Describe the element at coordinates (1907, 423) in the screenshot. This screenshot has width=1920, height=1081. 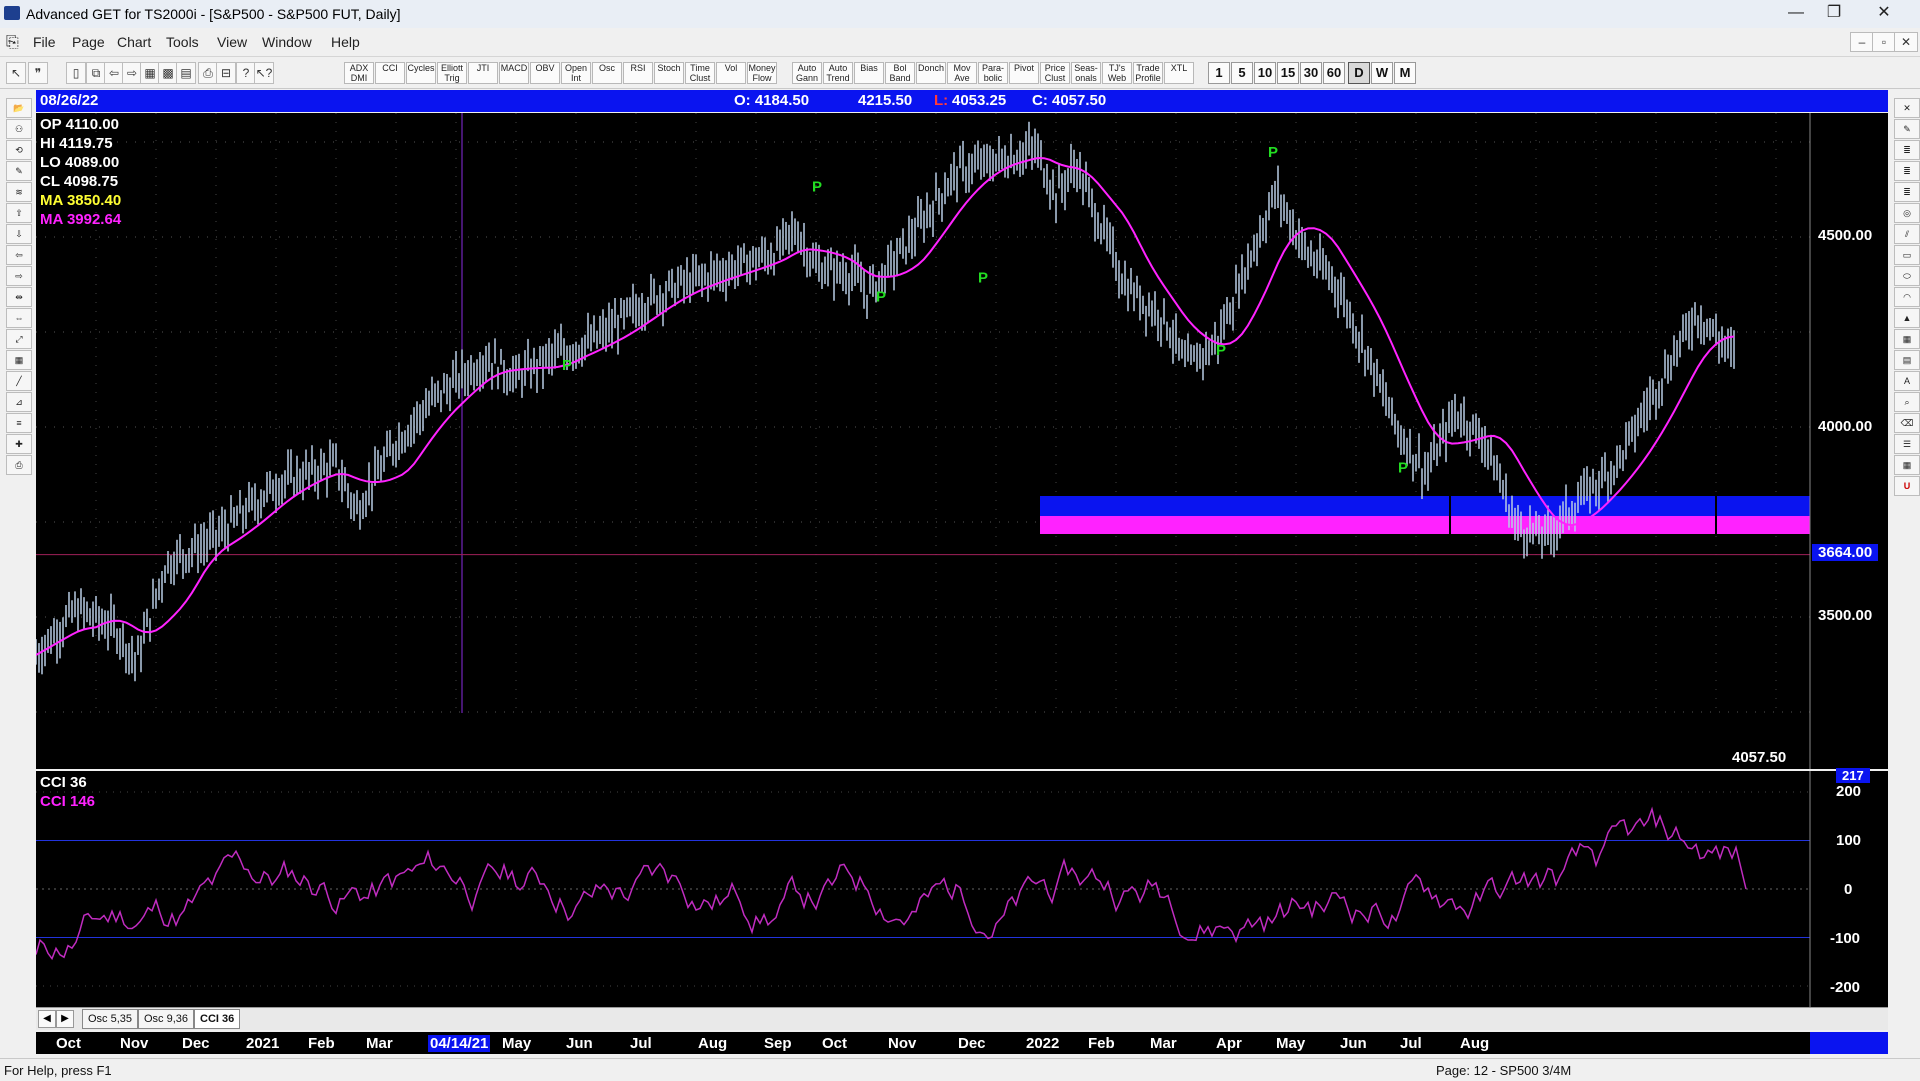
I see `eraser-icon: ⌫` at that location.